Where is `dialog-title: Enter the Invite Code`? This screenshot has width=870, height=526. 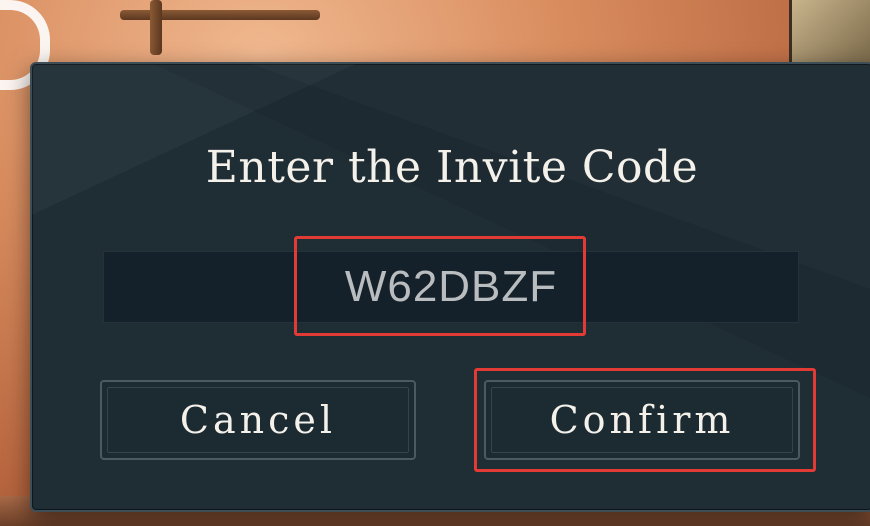
dialog-title: Enter the Invite Code is located at coordinates (452, 167).